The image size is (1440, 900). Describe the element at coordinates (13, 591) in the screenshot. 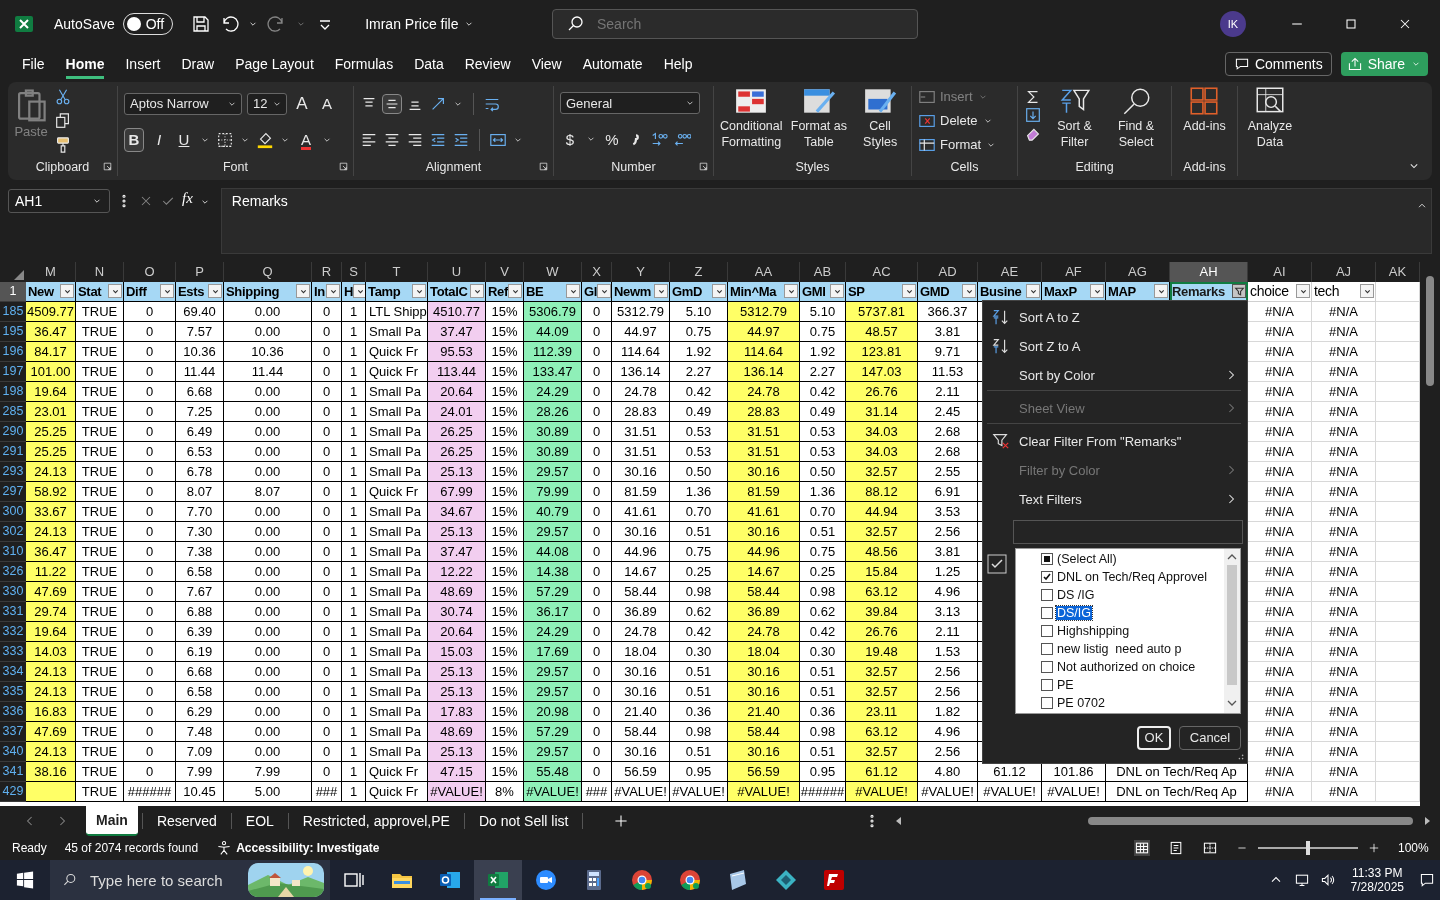

I see `row-number: 330` at that location.